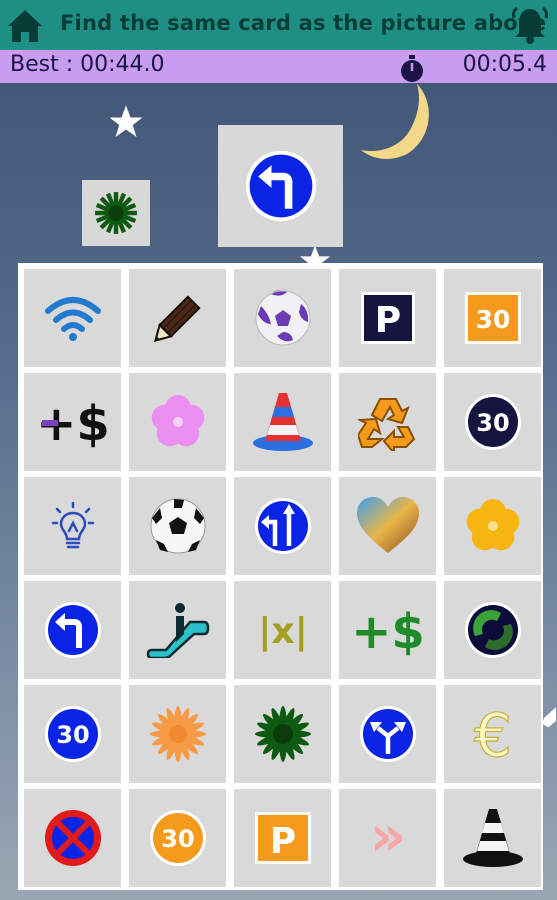 This screenshot has width=557, height=900. I want to click on card-21: 30, so click(72, 734).